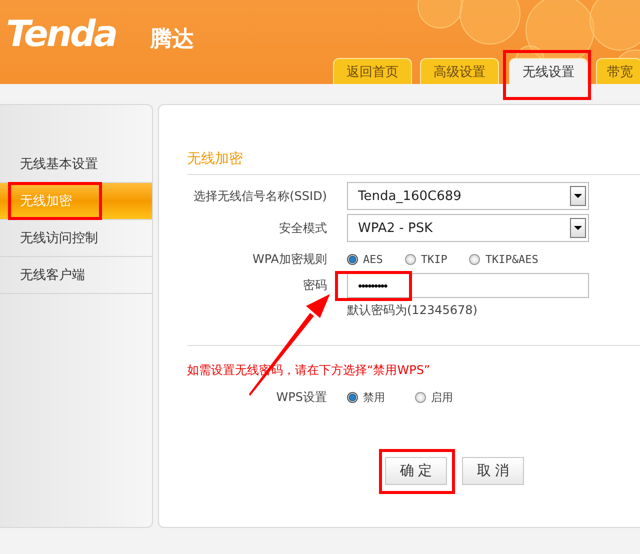 The height and width of the screenshot is (554, 640). What do you see at coordinates (172, 40) in the screenshot?
I see `brand-name: 腾达` at bounding box center [172, 40].